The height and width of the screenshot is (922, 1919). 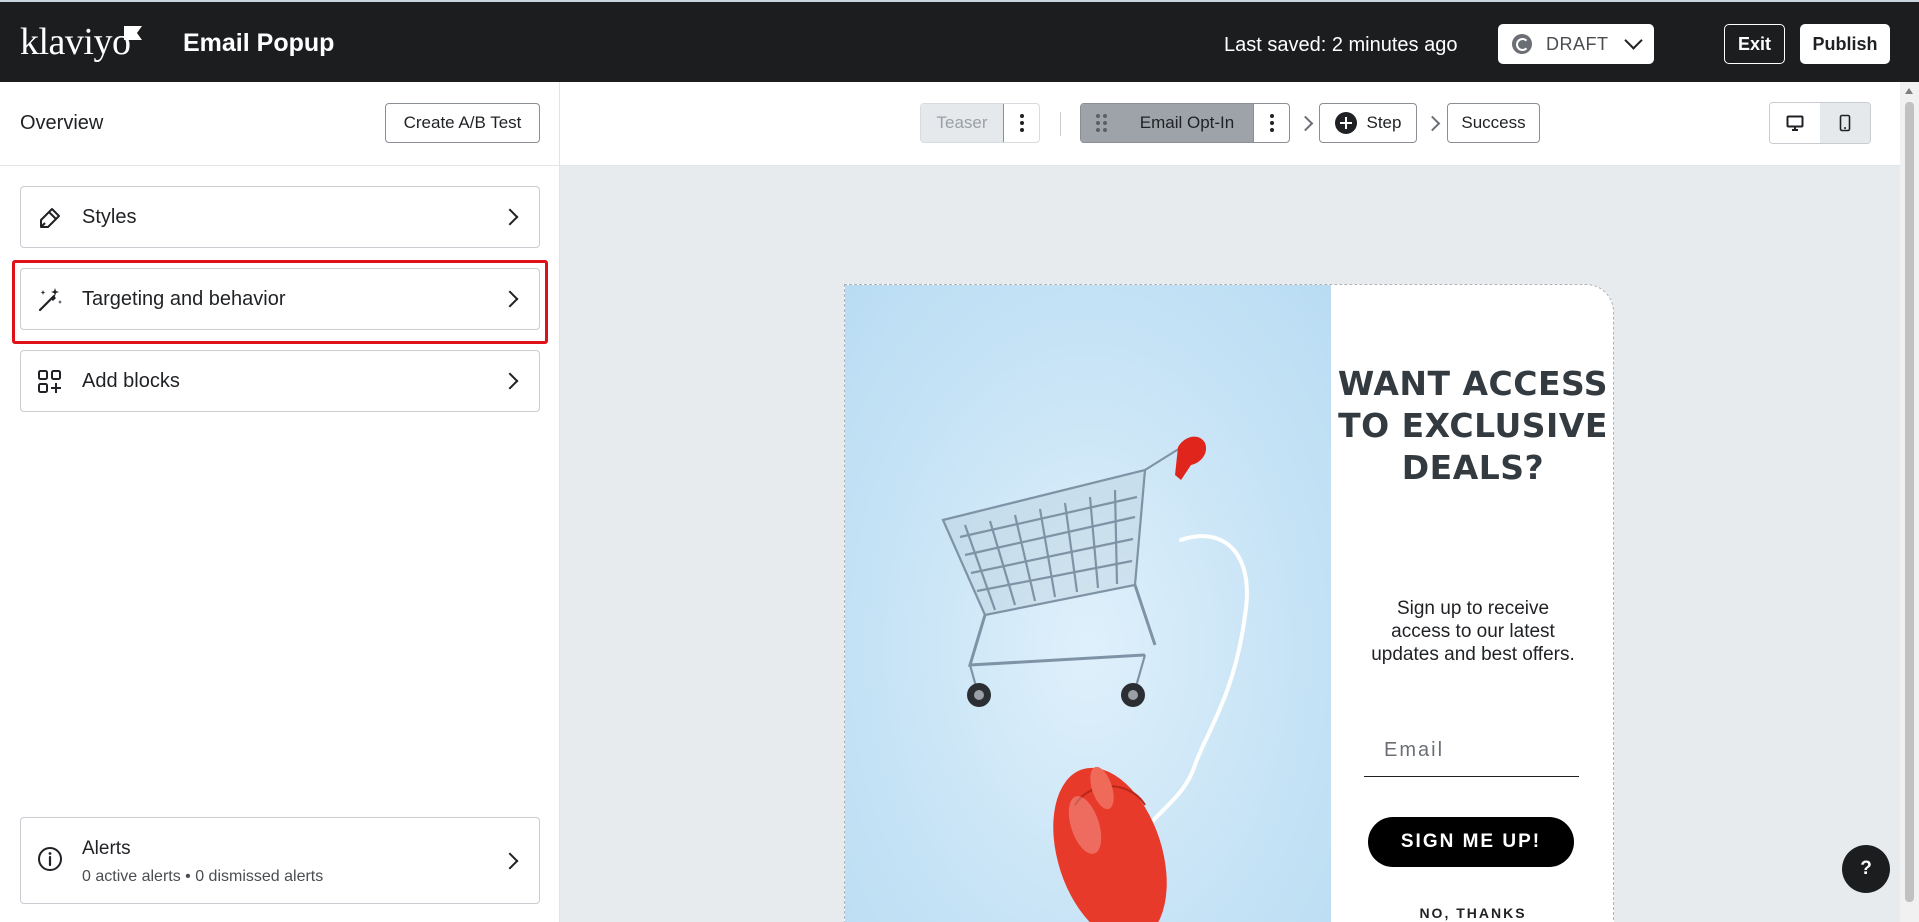 I want to click on step-success: Success, so click(x=1493, y=123).